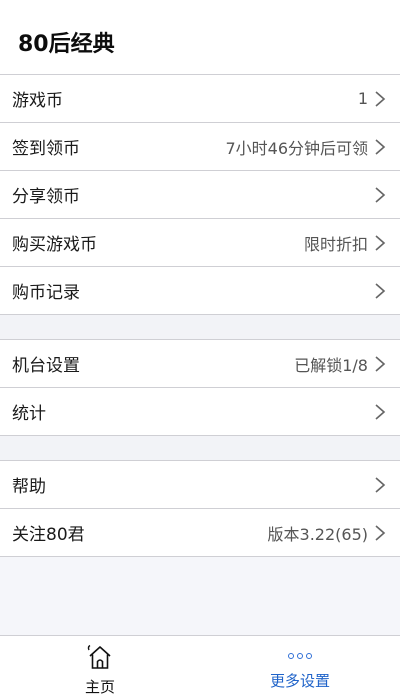 This screenshot has height=700, width=400. Describe the element at coordinates (200, 243) in the screenshot. I see `row-buy-coins: 购买游戏币 限时折扣` at that location.